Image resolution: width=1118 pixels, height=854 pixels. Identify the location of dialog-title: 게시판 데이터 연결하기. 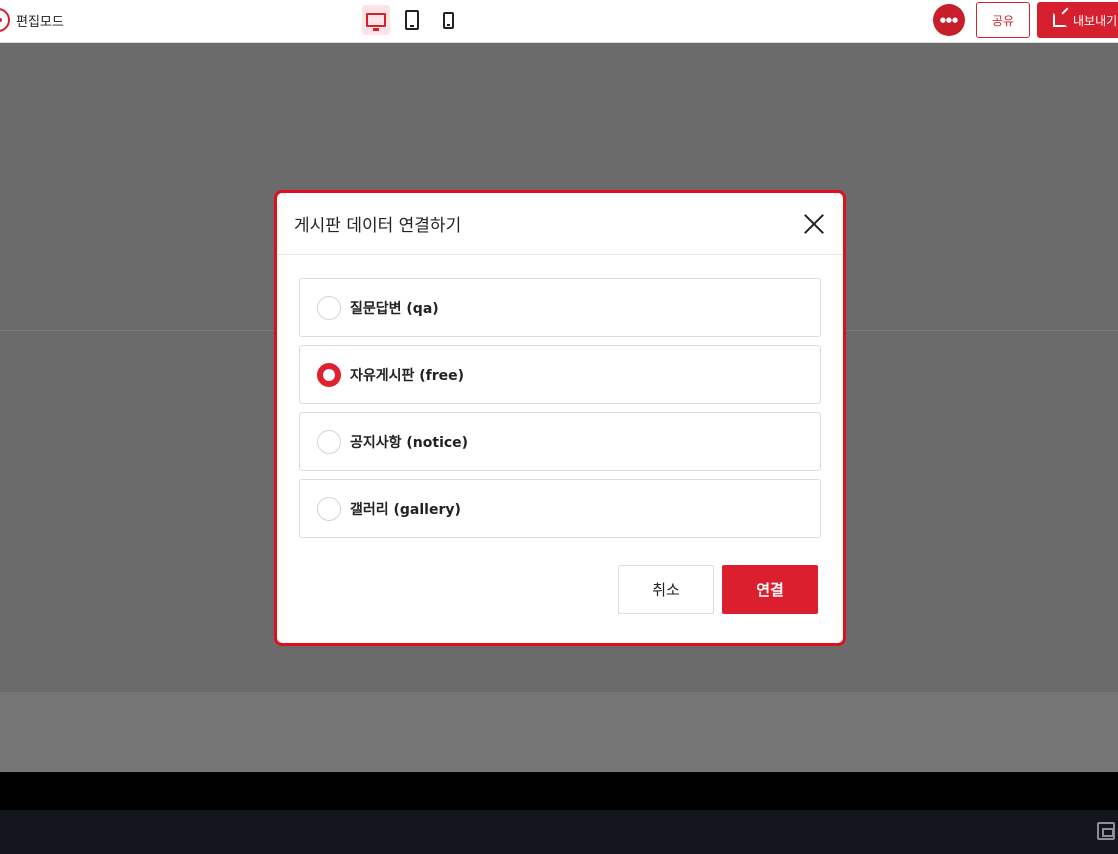
(378, 226).